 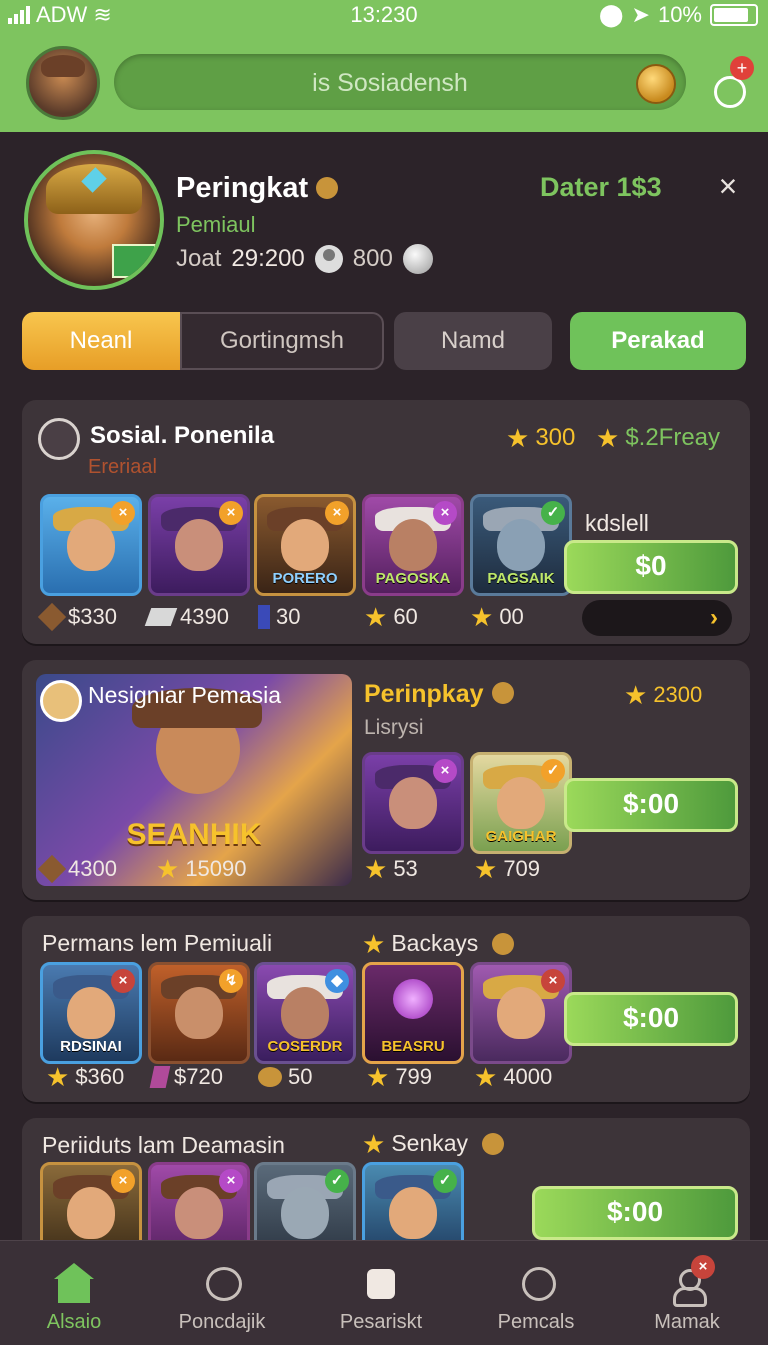 What do you see at coordinates (61, 701) in the screenshot?
I see `avatar-icon` at bounding box center [61, 701].